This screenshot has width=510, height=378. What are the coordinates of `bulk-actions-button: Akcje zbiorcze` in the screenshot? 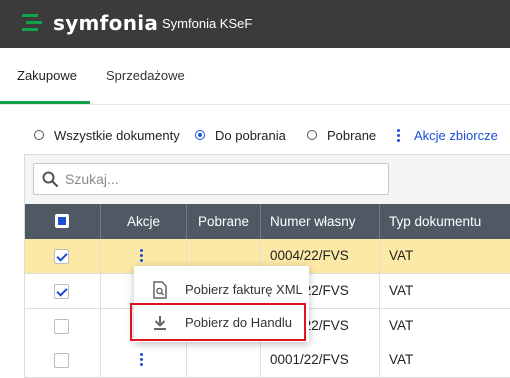 It's located at (447, 135).